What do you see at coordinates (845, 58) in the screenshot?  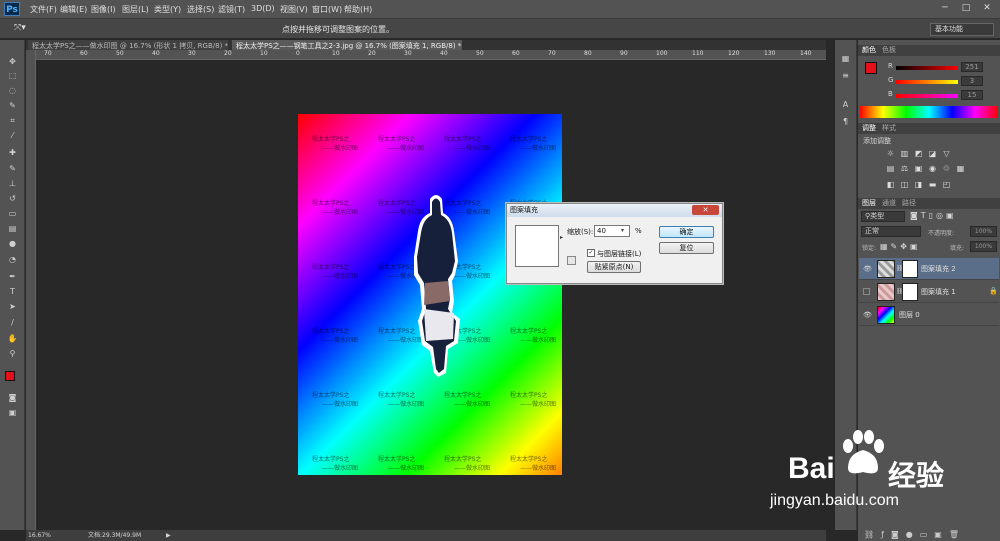 I see `history-icon: ▦` at bounding box center [845, 58].